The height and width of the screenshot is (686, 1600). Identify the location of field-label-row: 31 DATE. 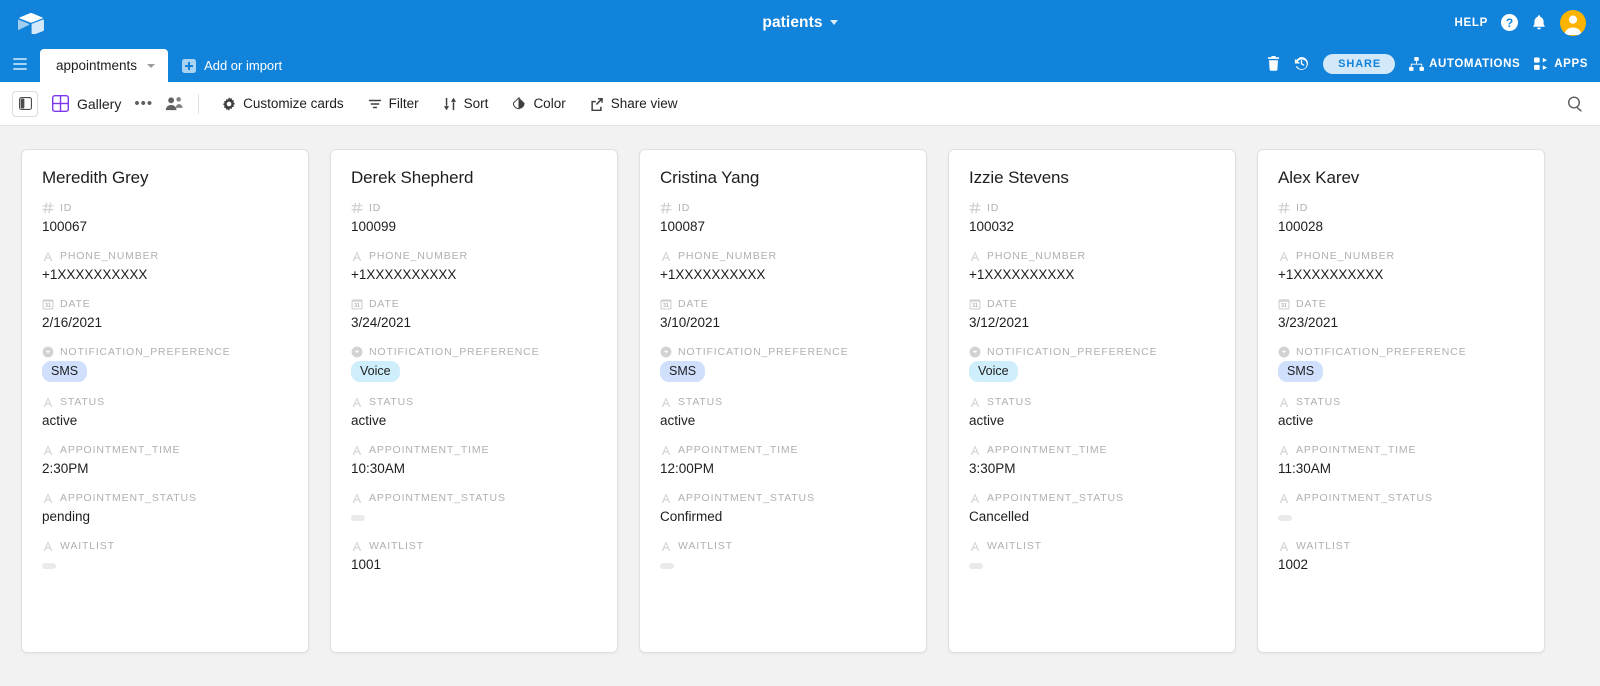
(1401, 303).